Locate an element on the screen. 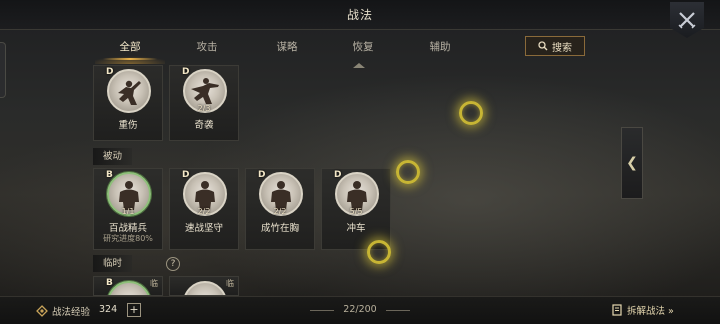 The image size is (720, 324). research-progress: 研究进度80% is located at coordinates (128, 238).